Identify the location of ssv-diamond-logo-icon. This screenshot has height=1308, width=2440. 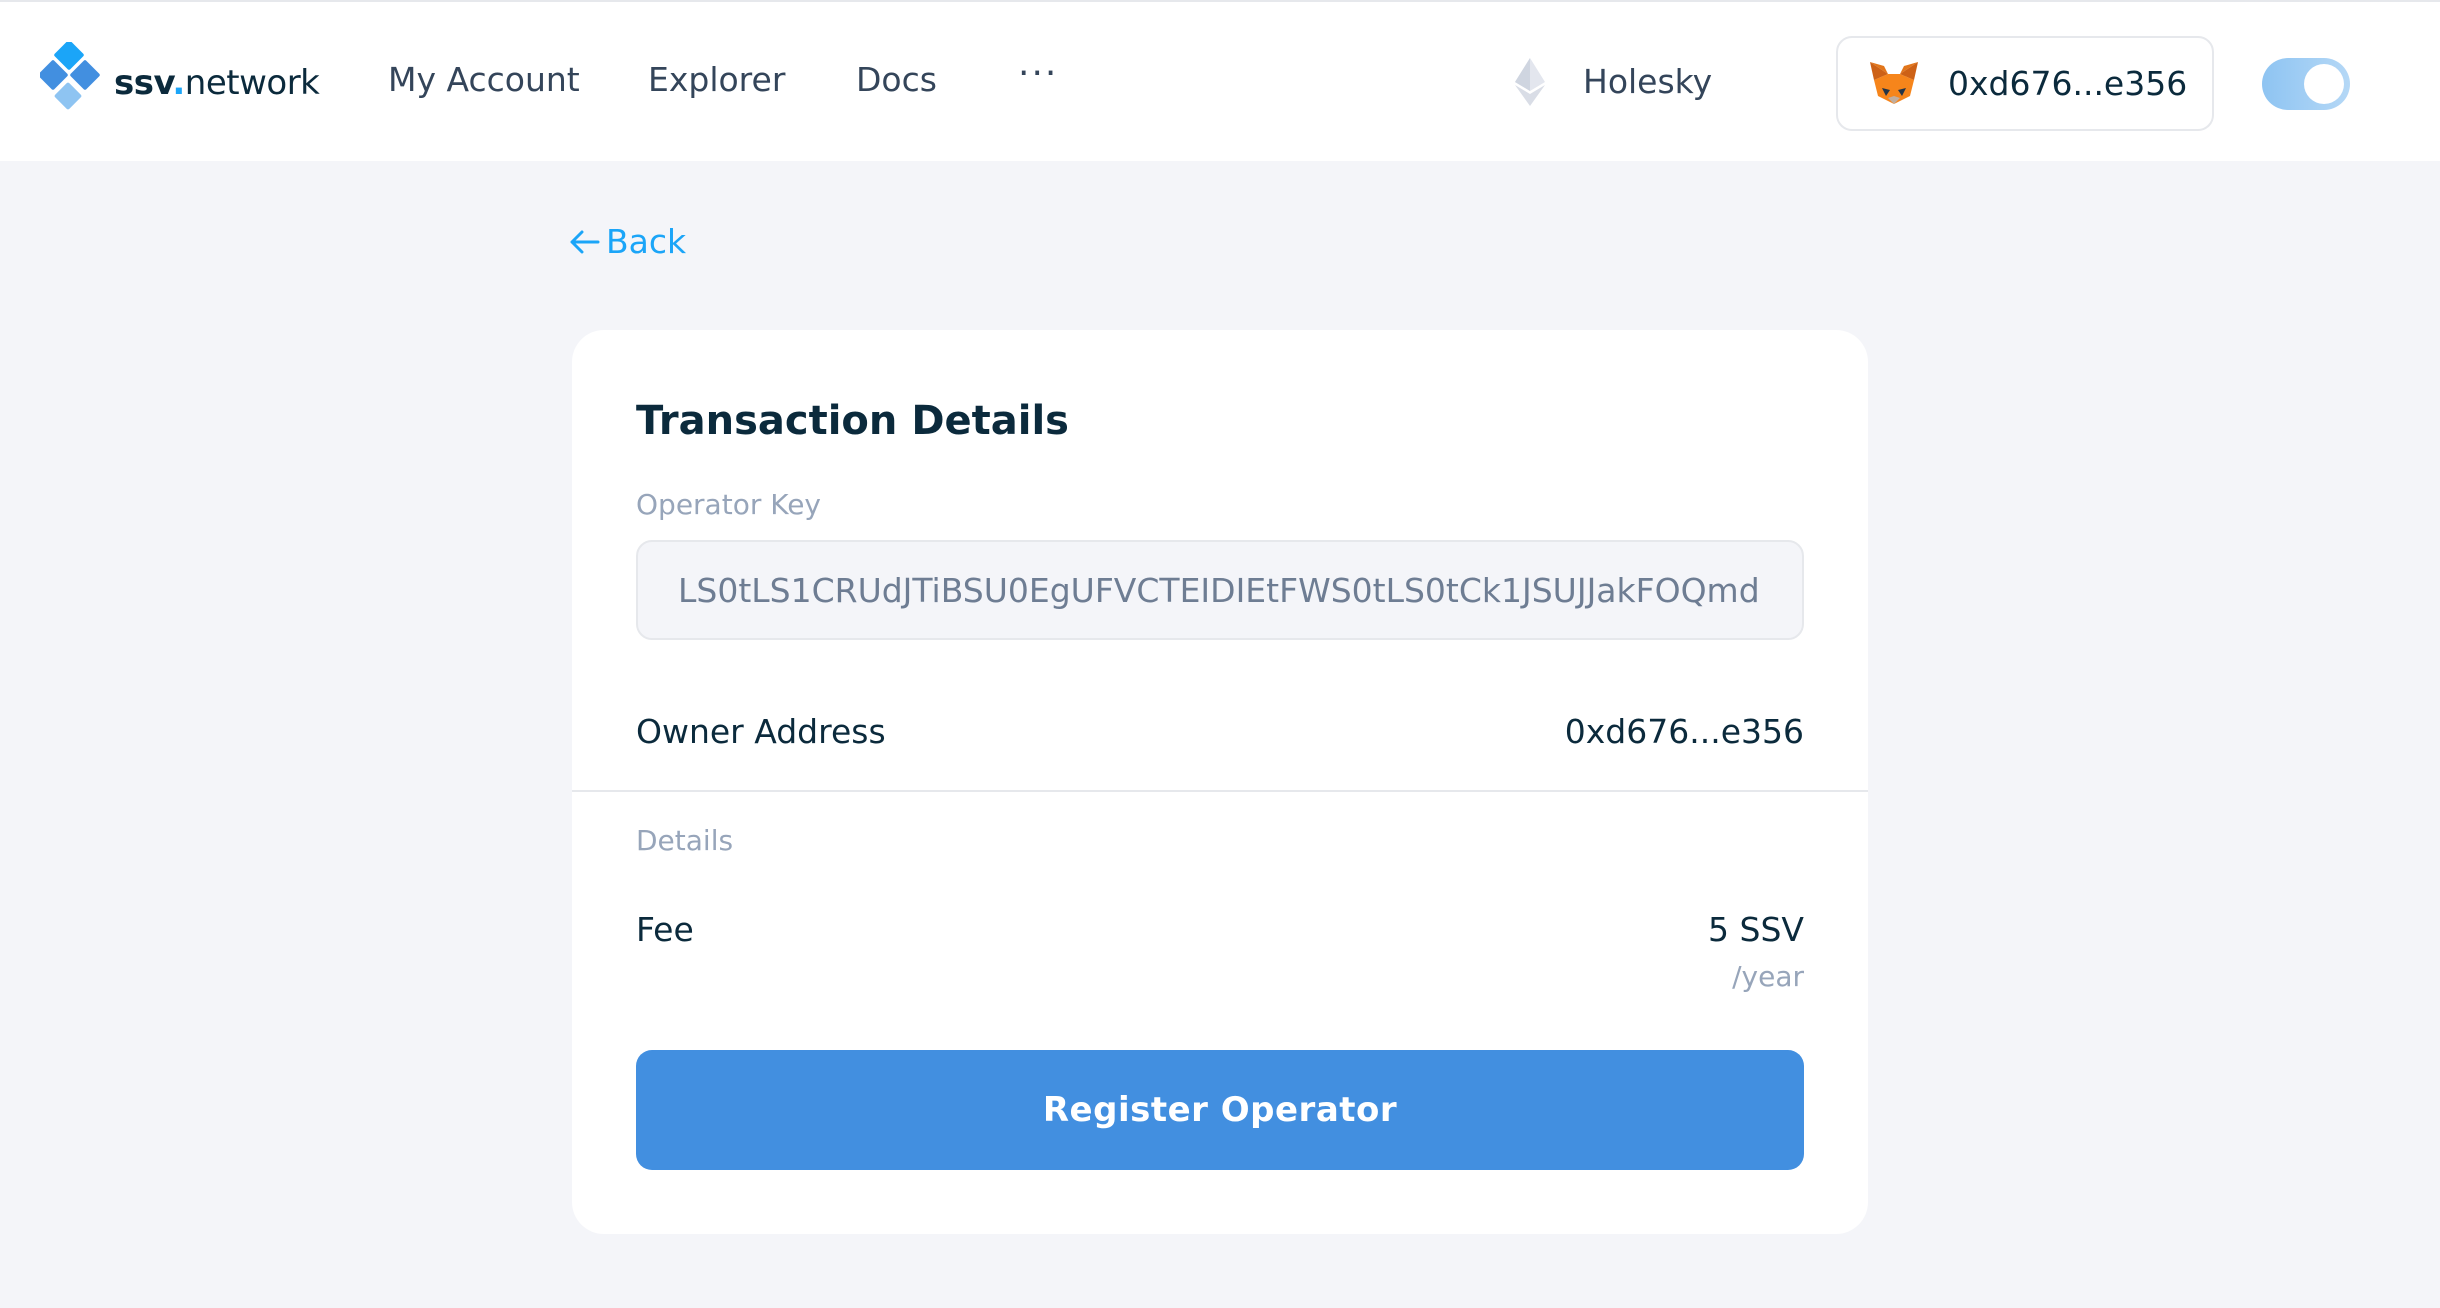
(70, 76).